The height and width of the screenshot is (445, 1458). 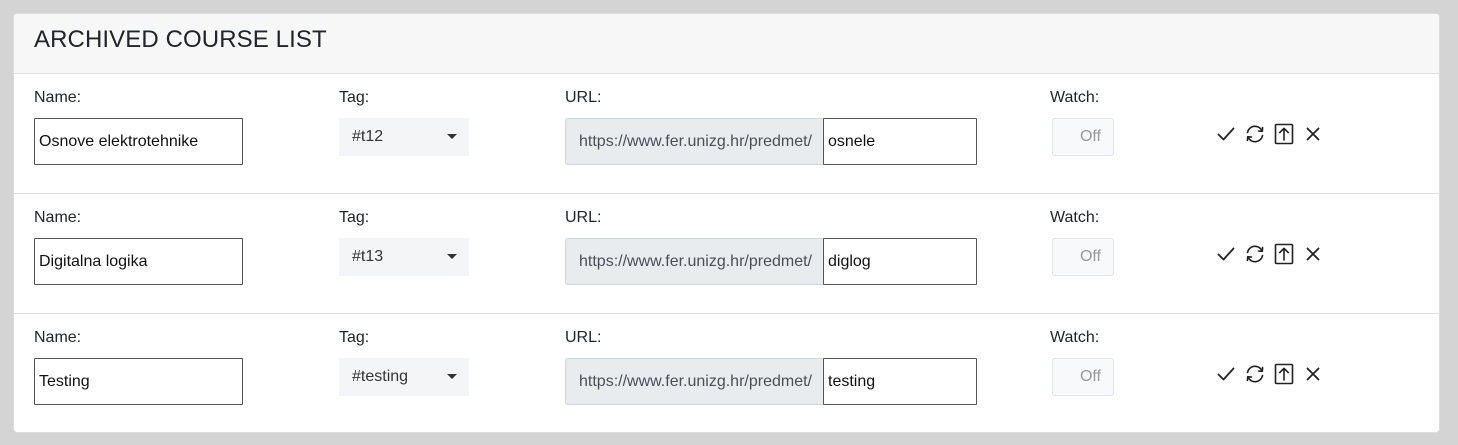 What do you see at coordinates (180, 39) in the screenshot?
I see `page-title: ARCHIVED COURSE LIST` at bounding box center [180, 39].